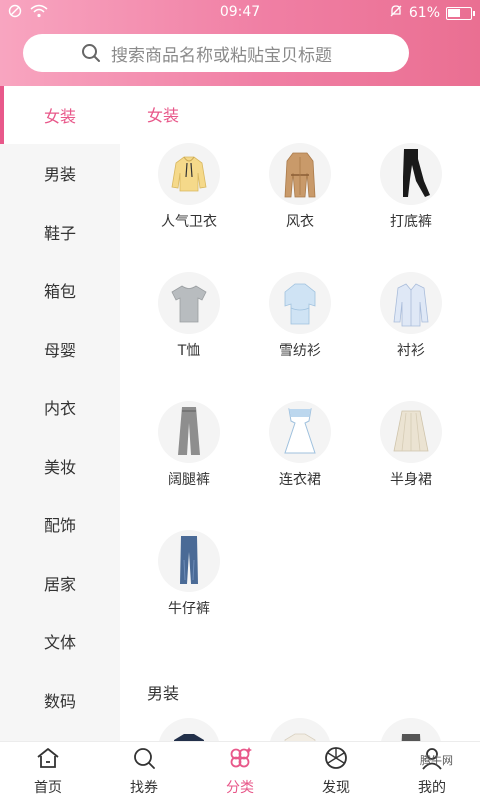 Image resolution: width=480 pixels, height=800 pixels. Describe the element at coordinates (60, 173) in the screenshot. I see `sidebar-item-men: 男装` at that location.